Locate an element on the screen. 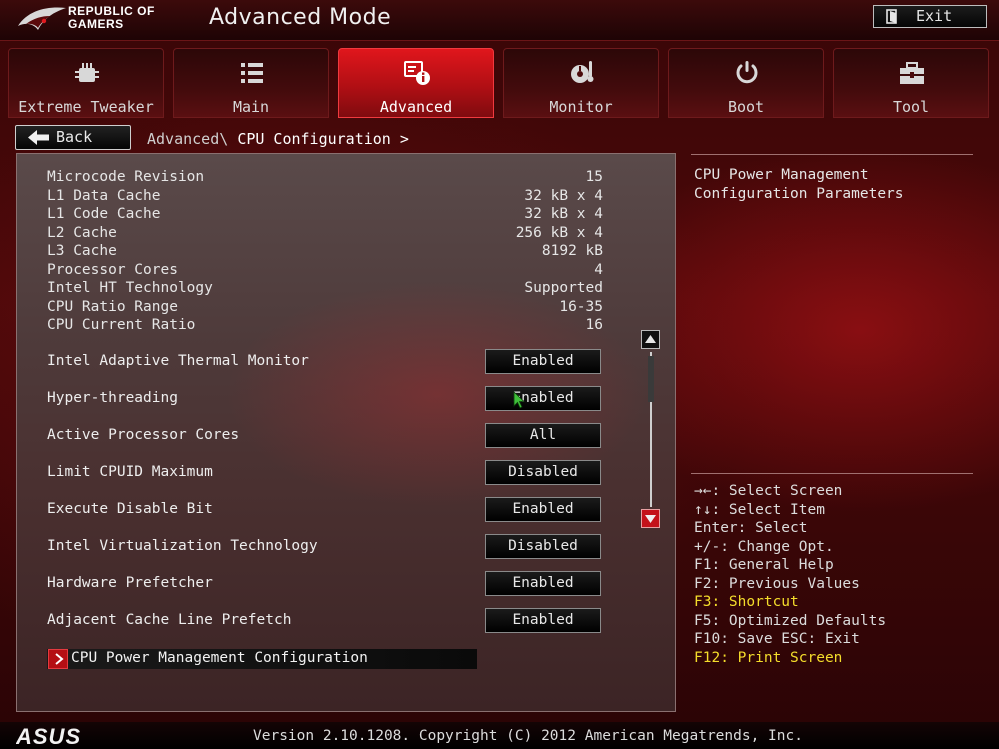 This screenshot has width=999, height=749. option-label: Execute Disable Bit is located at coordinates (130, 509).